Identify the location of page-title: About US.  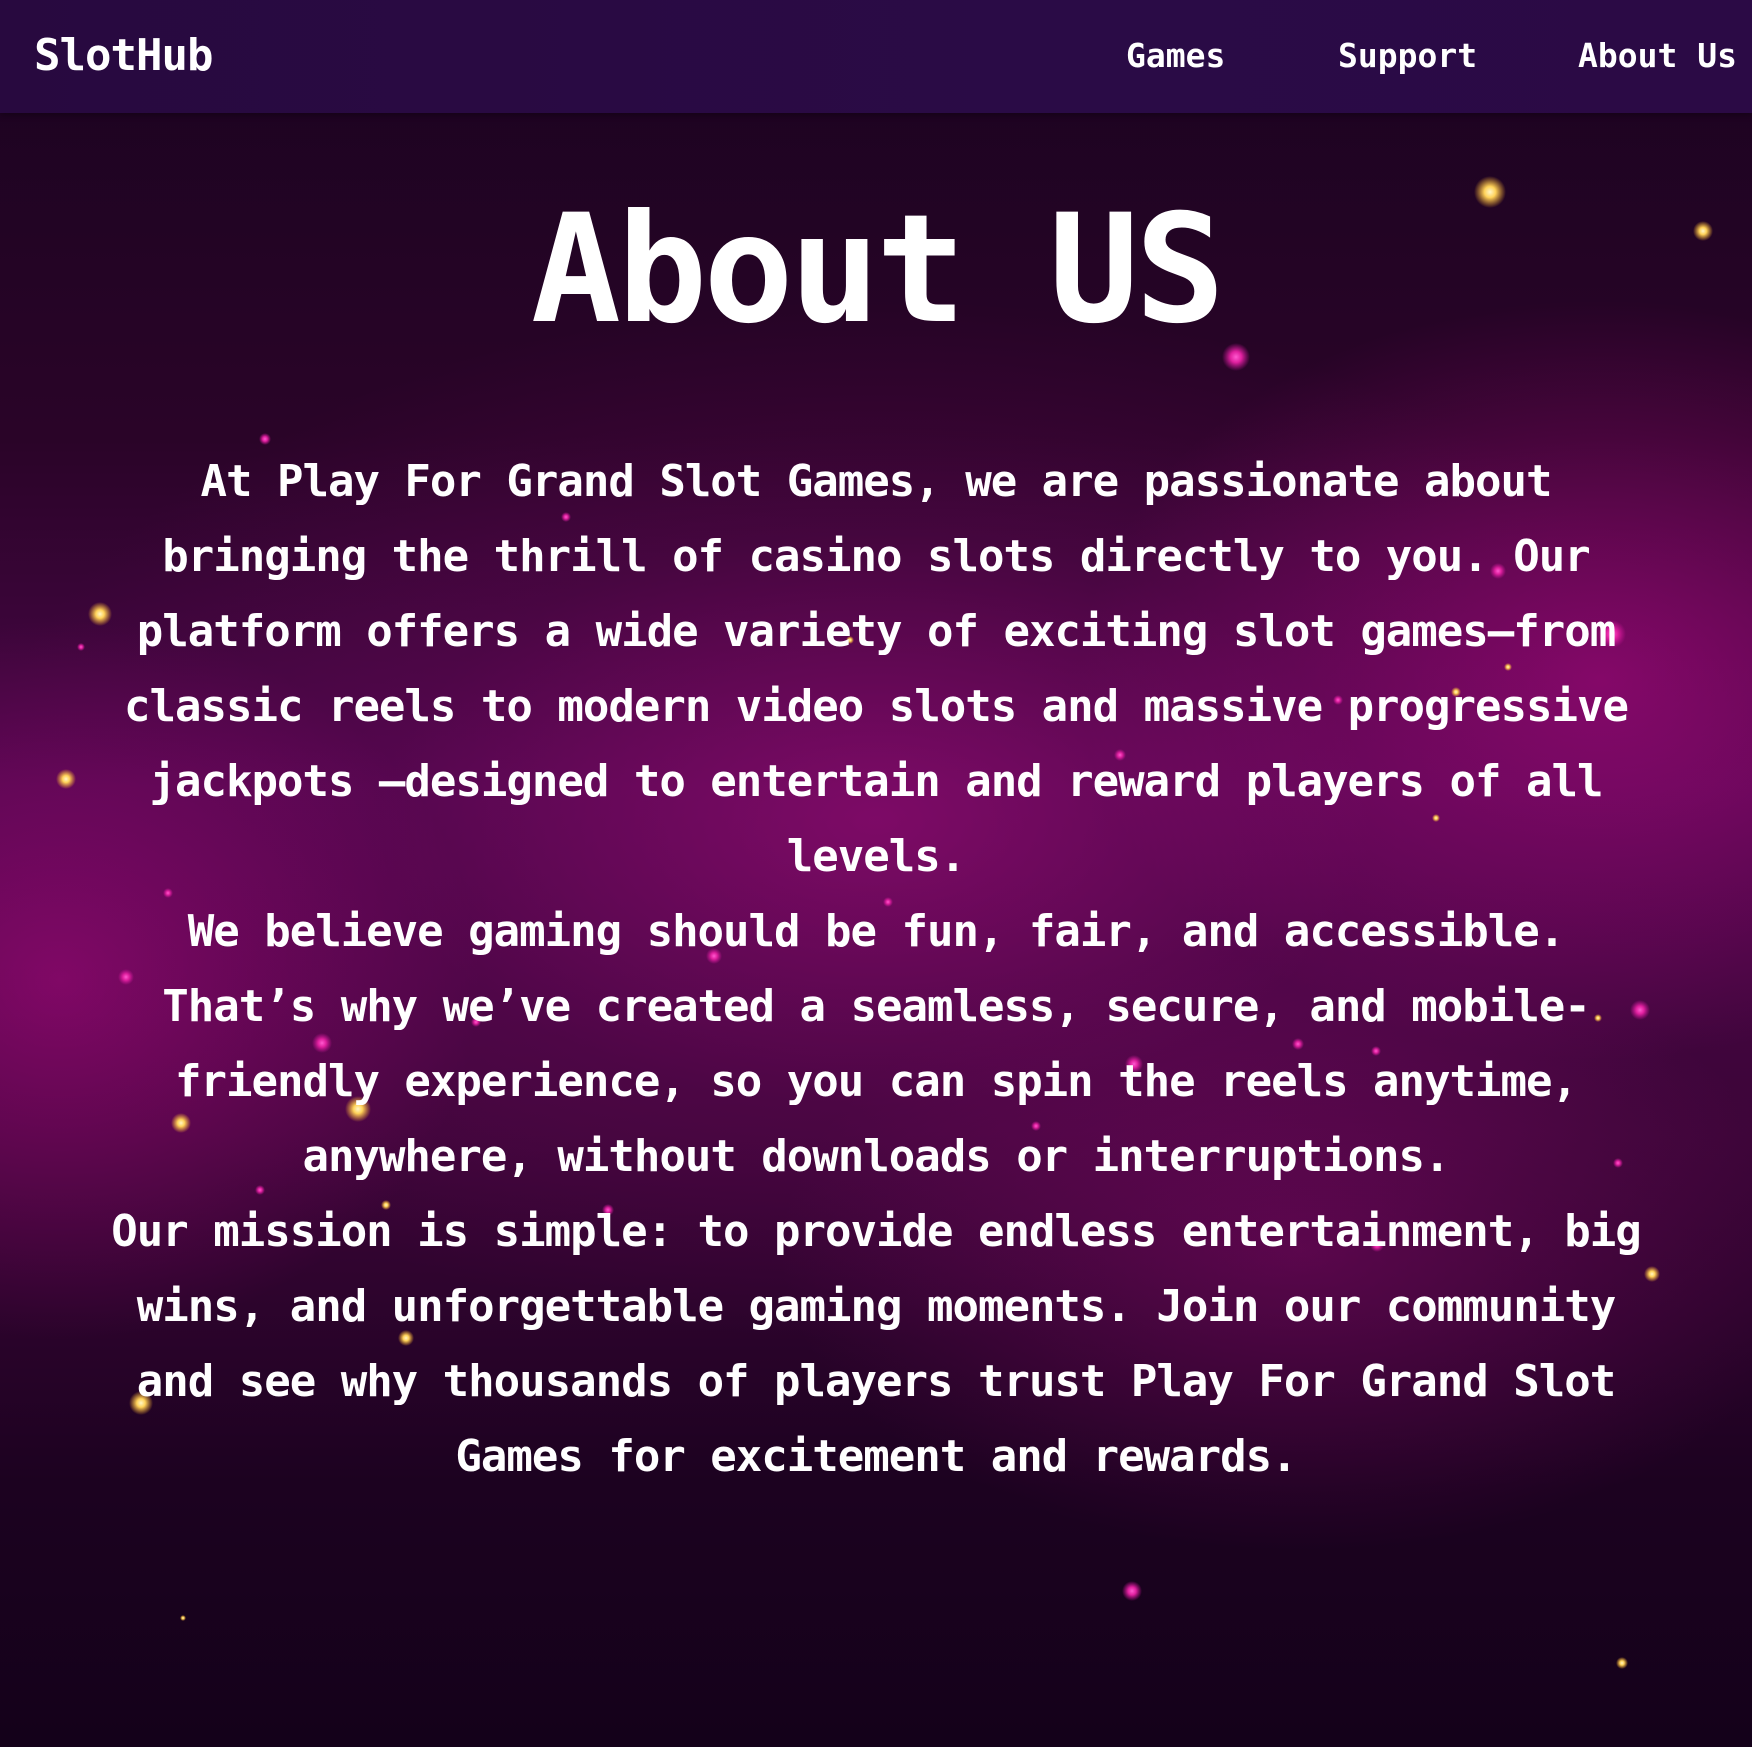
(877, 270).